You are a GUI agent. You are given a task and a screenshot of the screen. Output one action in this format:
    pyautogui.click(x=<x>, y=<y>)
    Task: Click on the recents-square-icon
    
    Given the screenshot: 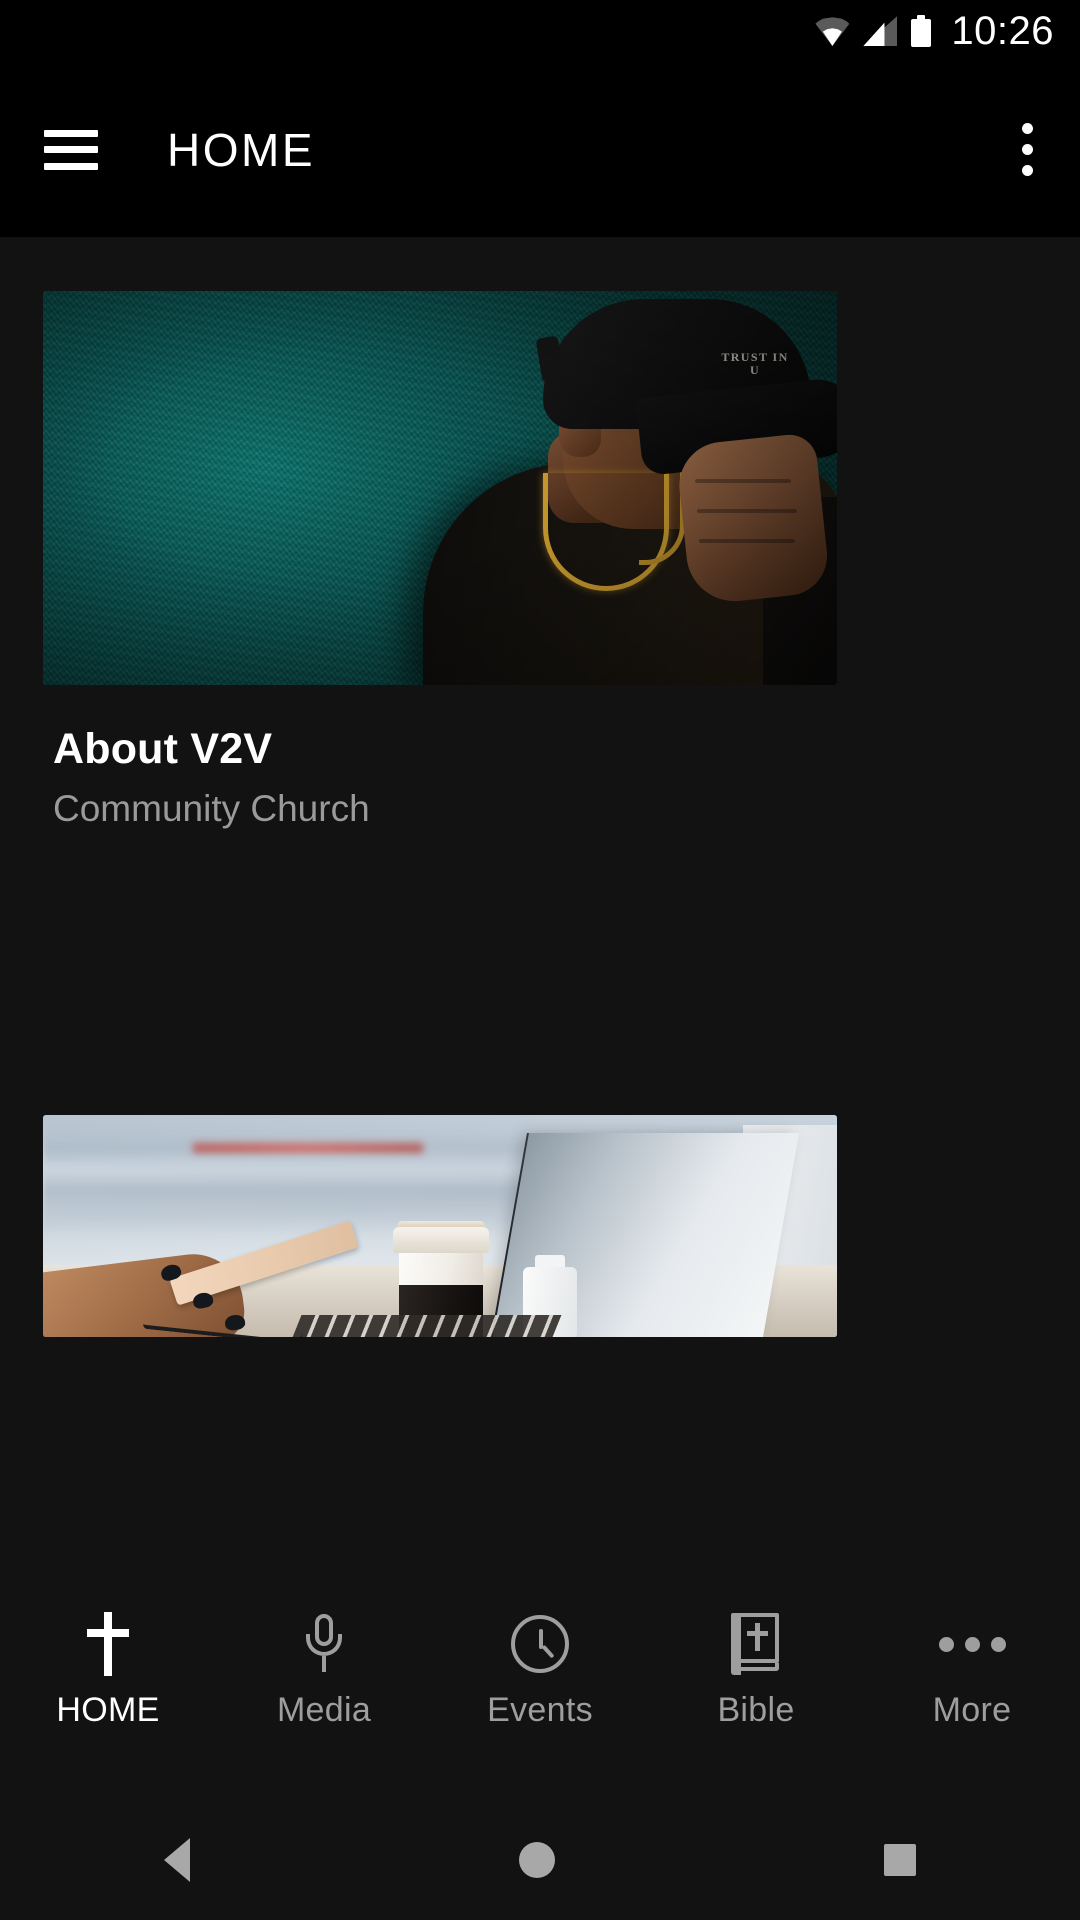 What is the action you would take?
    pyautogui.click(x=899, y=1860)
    